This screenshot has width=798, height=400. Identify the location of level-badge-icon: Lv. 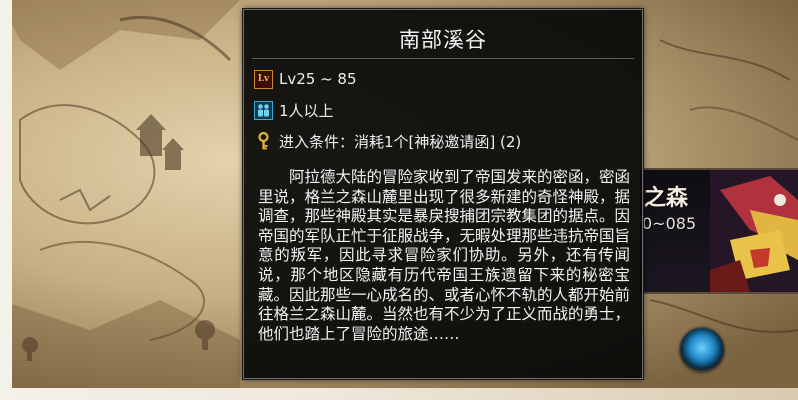
(263, 79).